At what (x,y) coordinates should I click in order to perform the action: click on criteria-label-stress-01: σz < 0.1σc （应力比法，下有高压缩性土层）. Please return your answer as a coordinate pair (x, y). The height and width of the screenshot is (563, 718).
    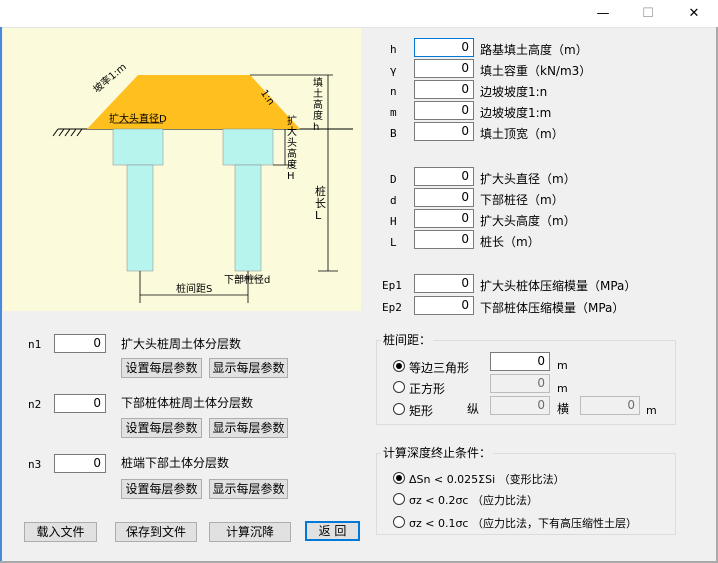
    Looking at the image, I should click on (523, 523).